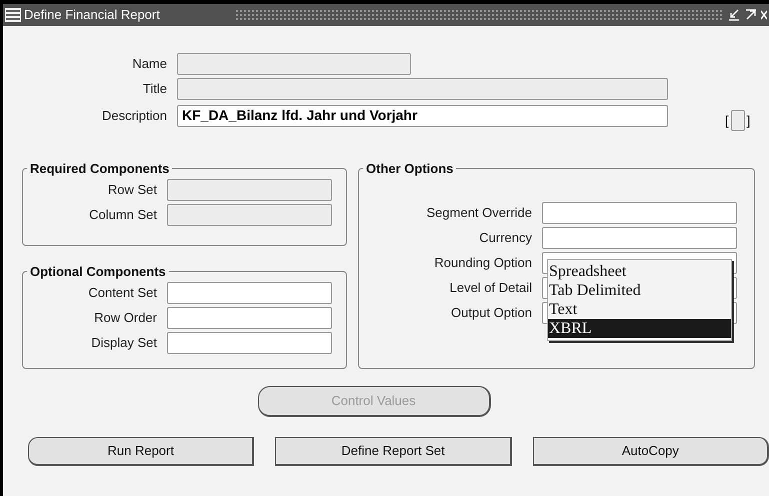 The width and height of the screenshot is (769, 496). What do you see at coordinates (155, 89) in the screenshot?
I see `field-label: Title` at bounding box center [155, 89].